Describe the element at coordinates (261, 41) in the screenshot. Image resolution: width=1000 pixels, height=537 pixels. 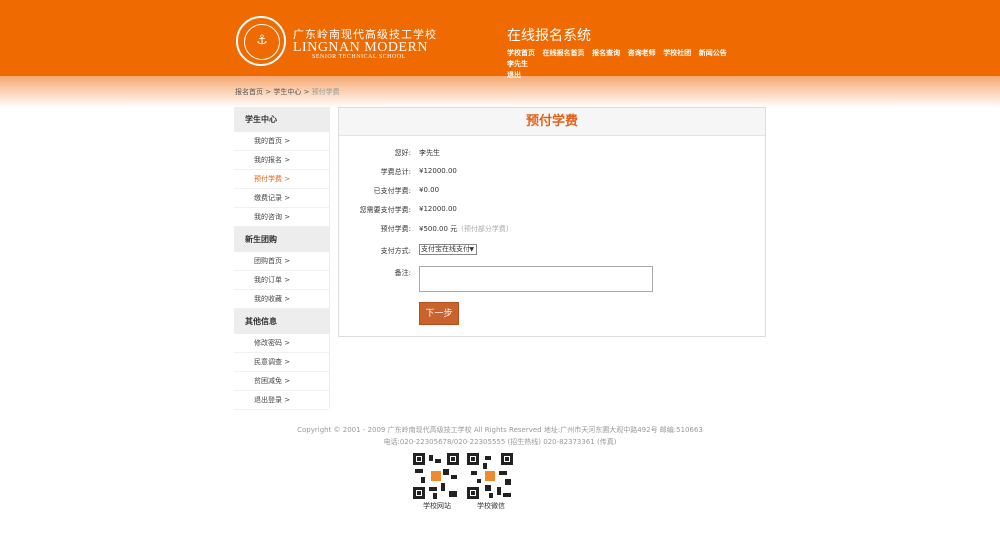
I see `school-seal-icon: ⚓` at that location.